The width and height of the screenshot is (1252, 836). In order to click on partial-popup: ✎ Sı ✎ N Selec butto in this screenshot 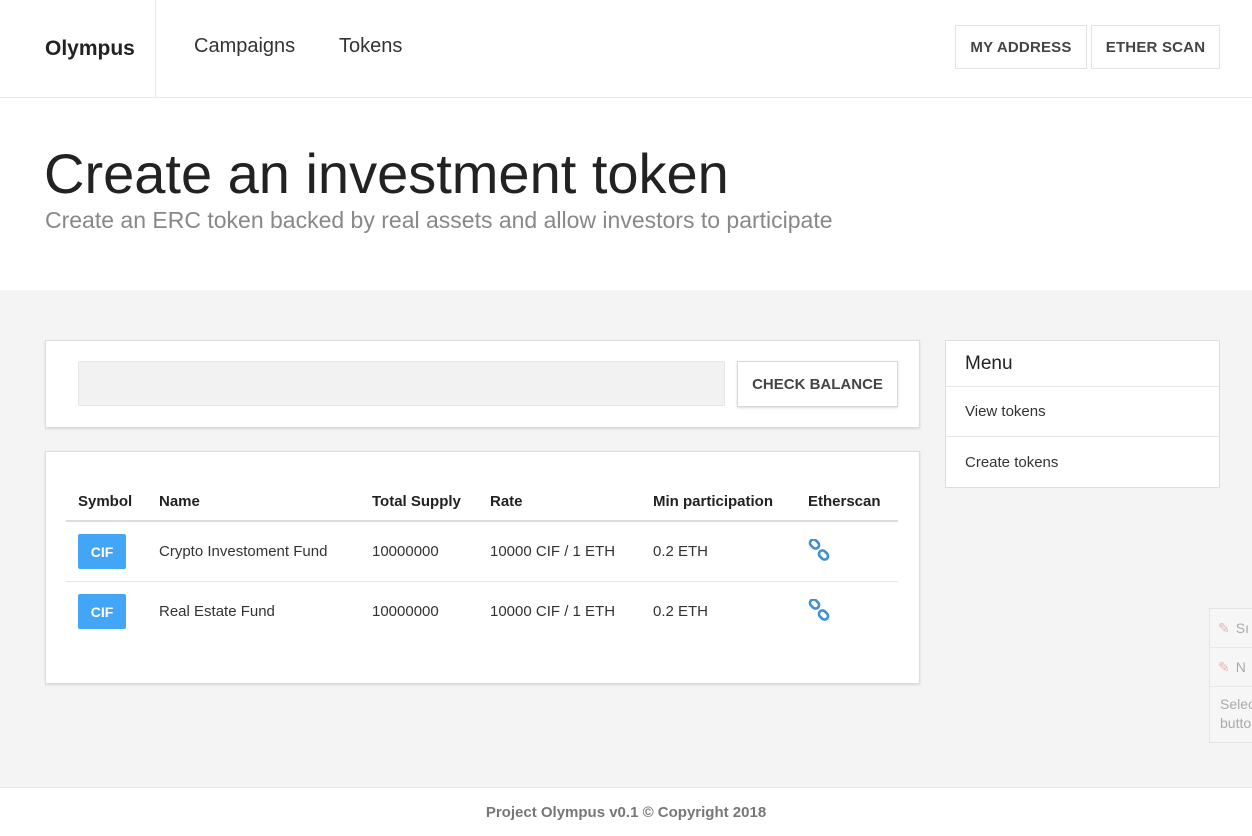, I will do `click(1230, 675)`.